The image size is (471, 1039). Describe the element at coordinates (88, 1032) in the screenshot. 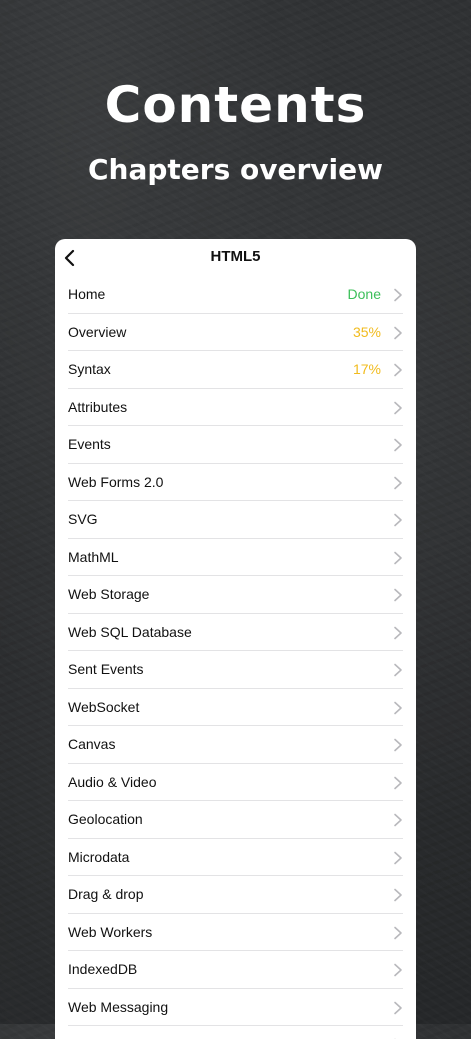

I see `chapter-label: CORS` at that location.